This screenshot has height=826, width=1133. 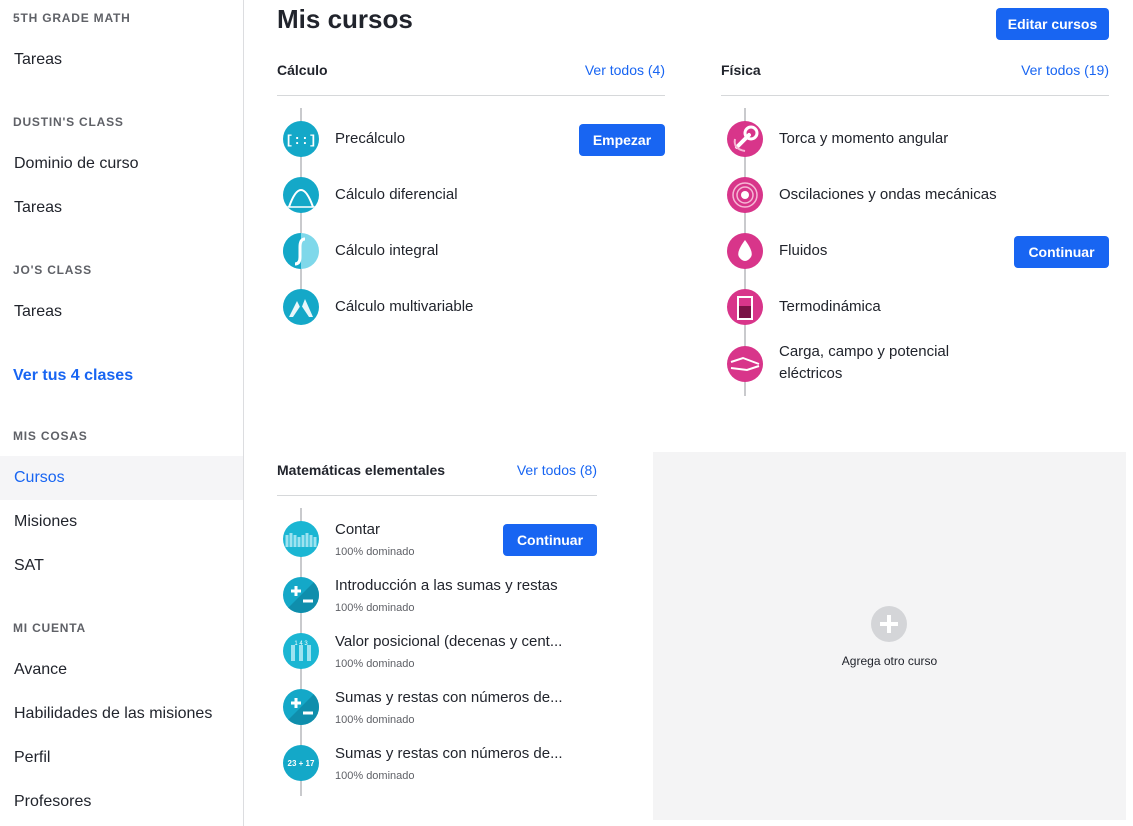 I want to click on precalc-icon: [::], so click(x=301, y=139).